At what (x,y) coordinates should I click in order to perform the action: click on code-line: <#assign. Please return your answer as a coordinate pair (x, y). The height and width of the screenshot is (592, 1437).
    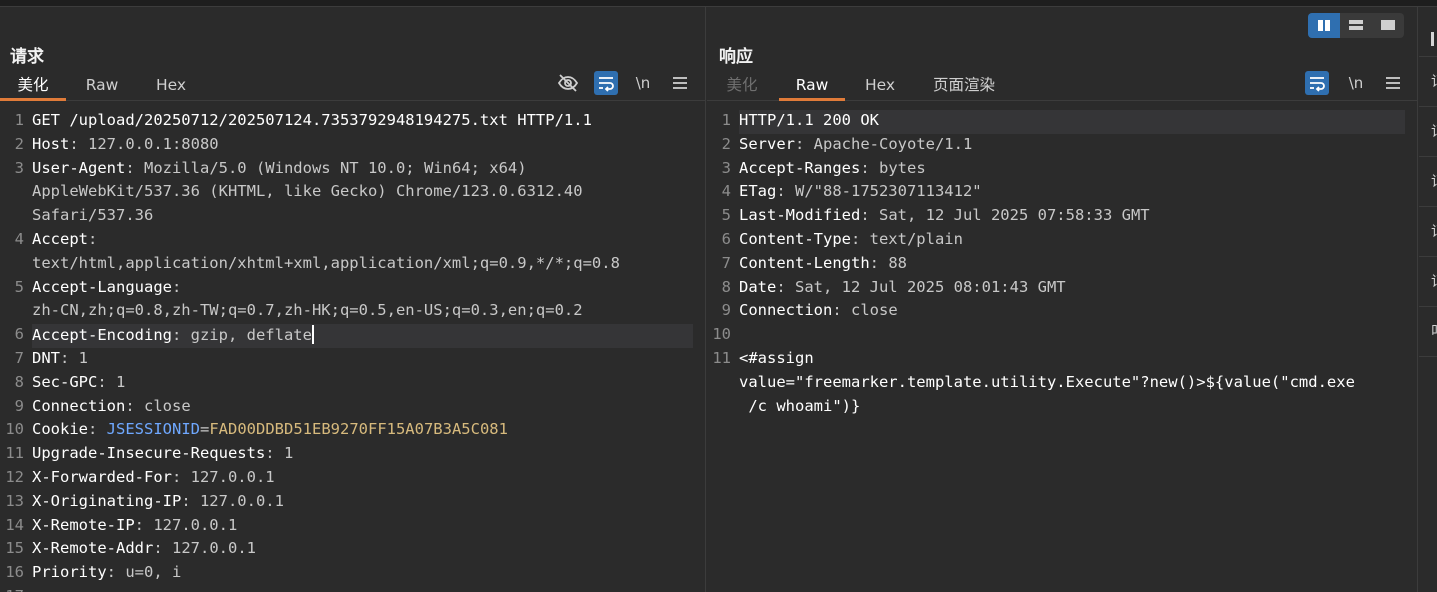
    Looking at the image, I should click on (1072, 358).